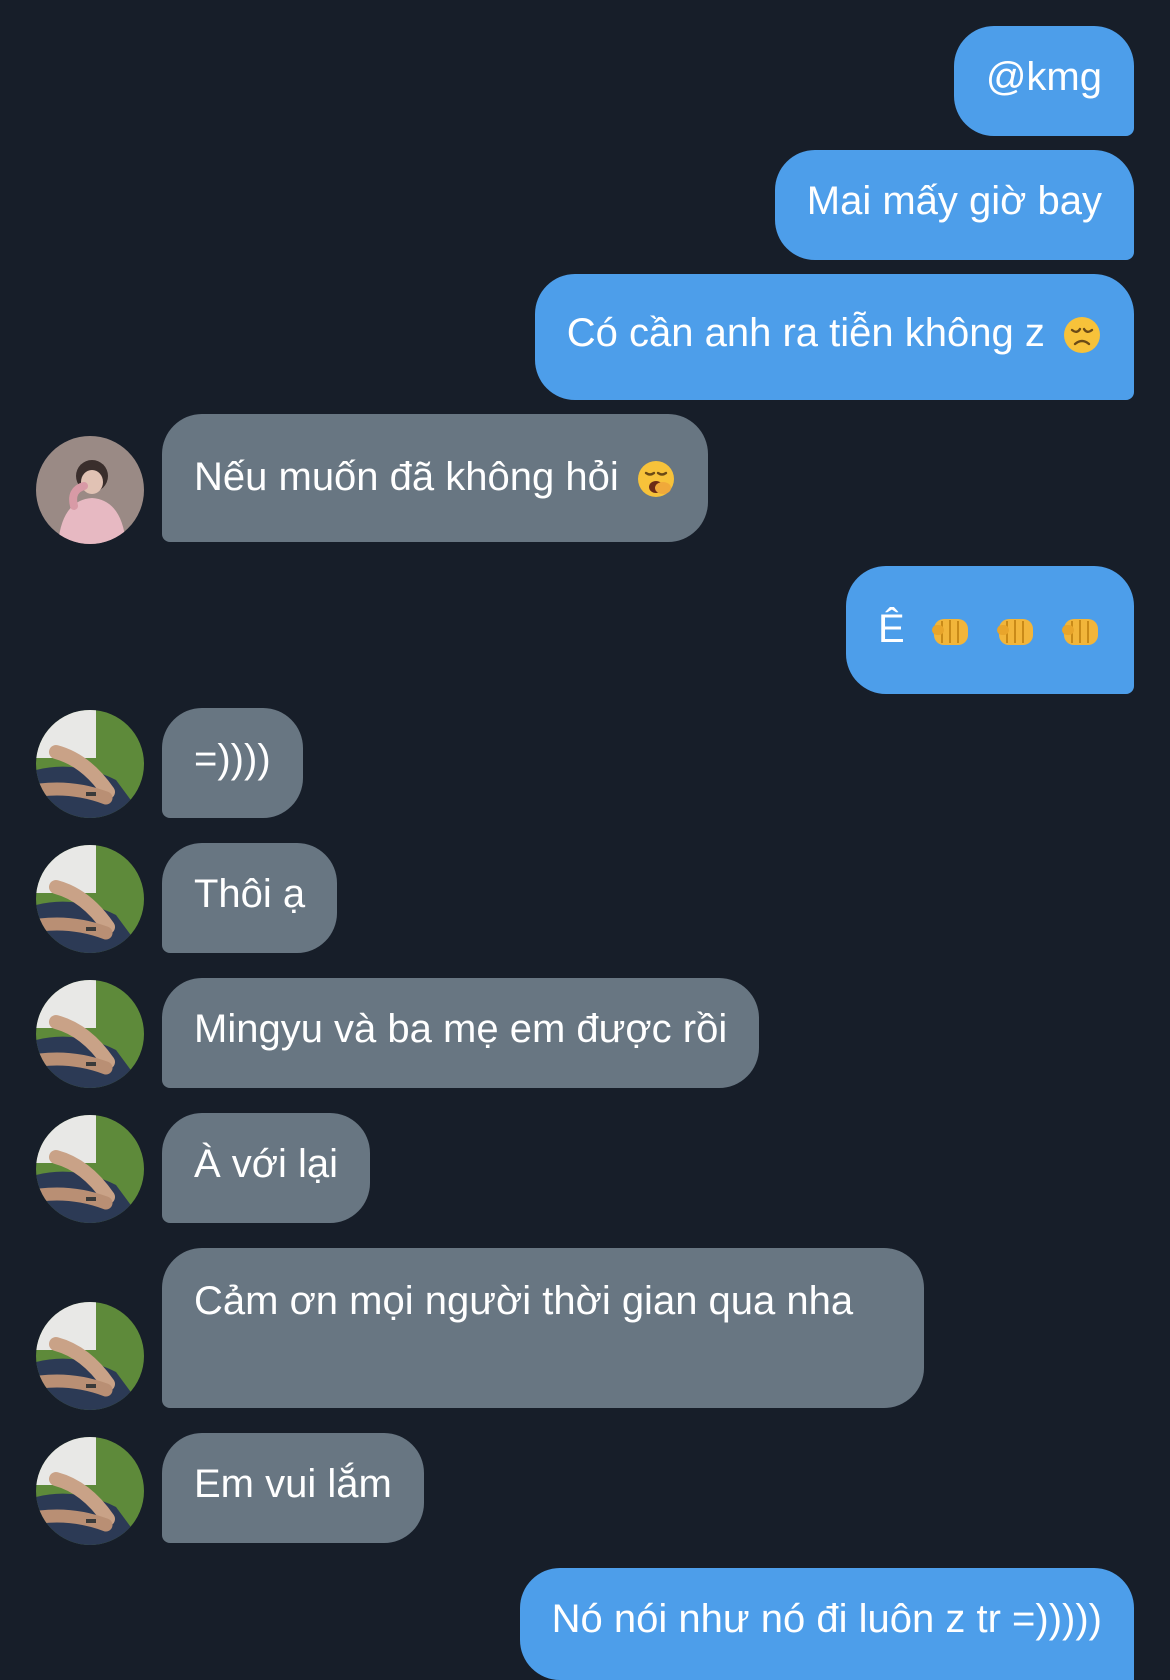  I want to click on avatar-pink-shirt-icon, so click(90, 490).